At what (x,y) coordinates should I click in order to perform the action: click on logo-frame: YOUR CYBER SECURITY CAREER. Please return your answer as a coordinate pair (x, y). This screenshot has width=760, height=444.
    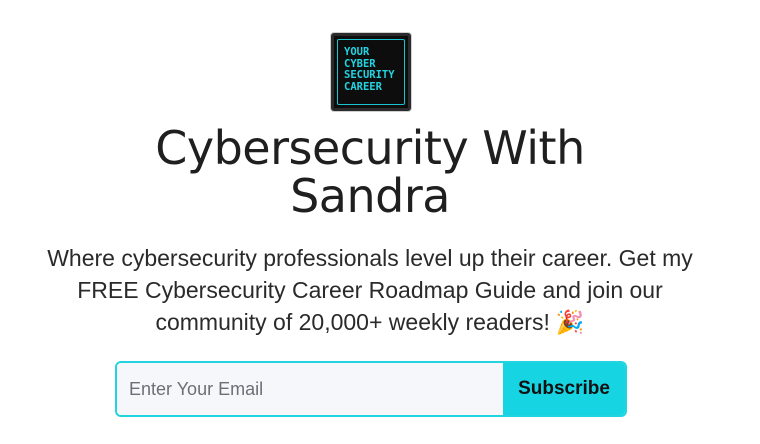
    Looking at the image, I should click on (371, 72).